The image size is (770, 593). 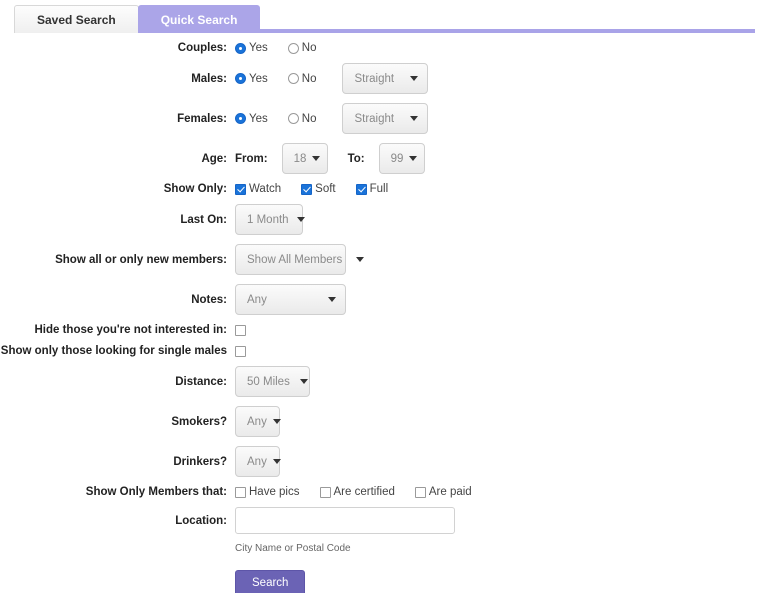 I want to click on smokers-label: Smokers?, so click(x=199, y=421).